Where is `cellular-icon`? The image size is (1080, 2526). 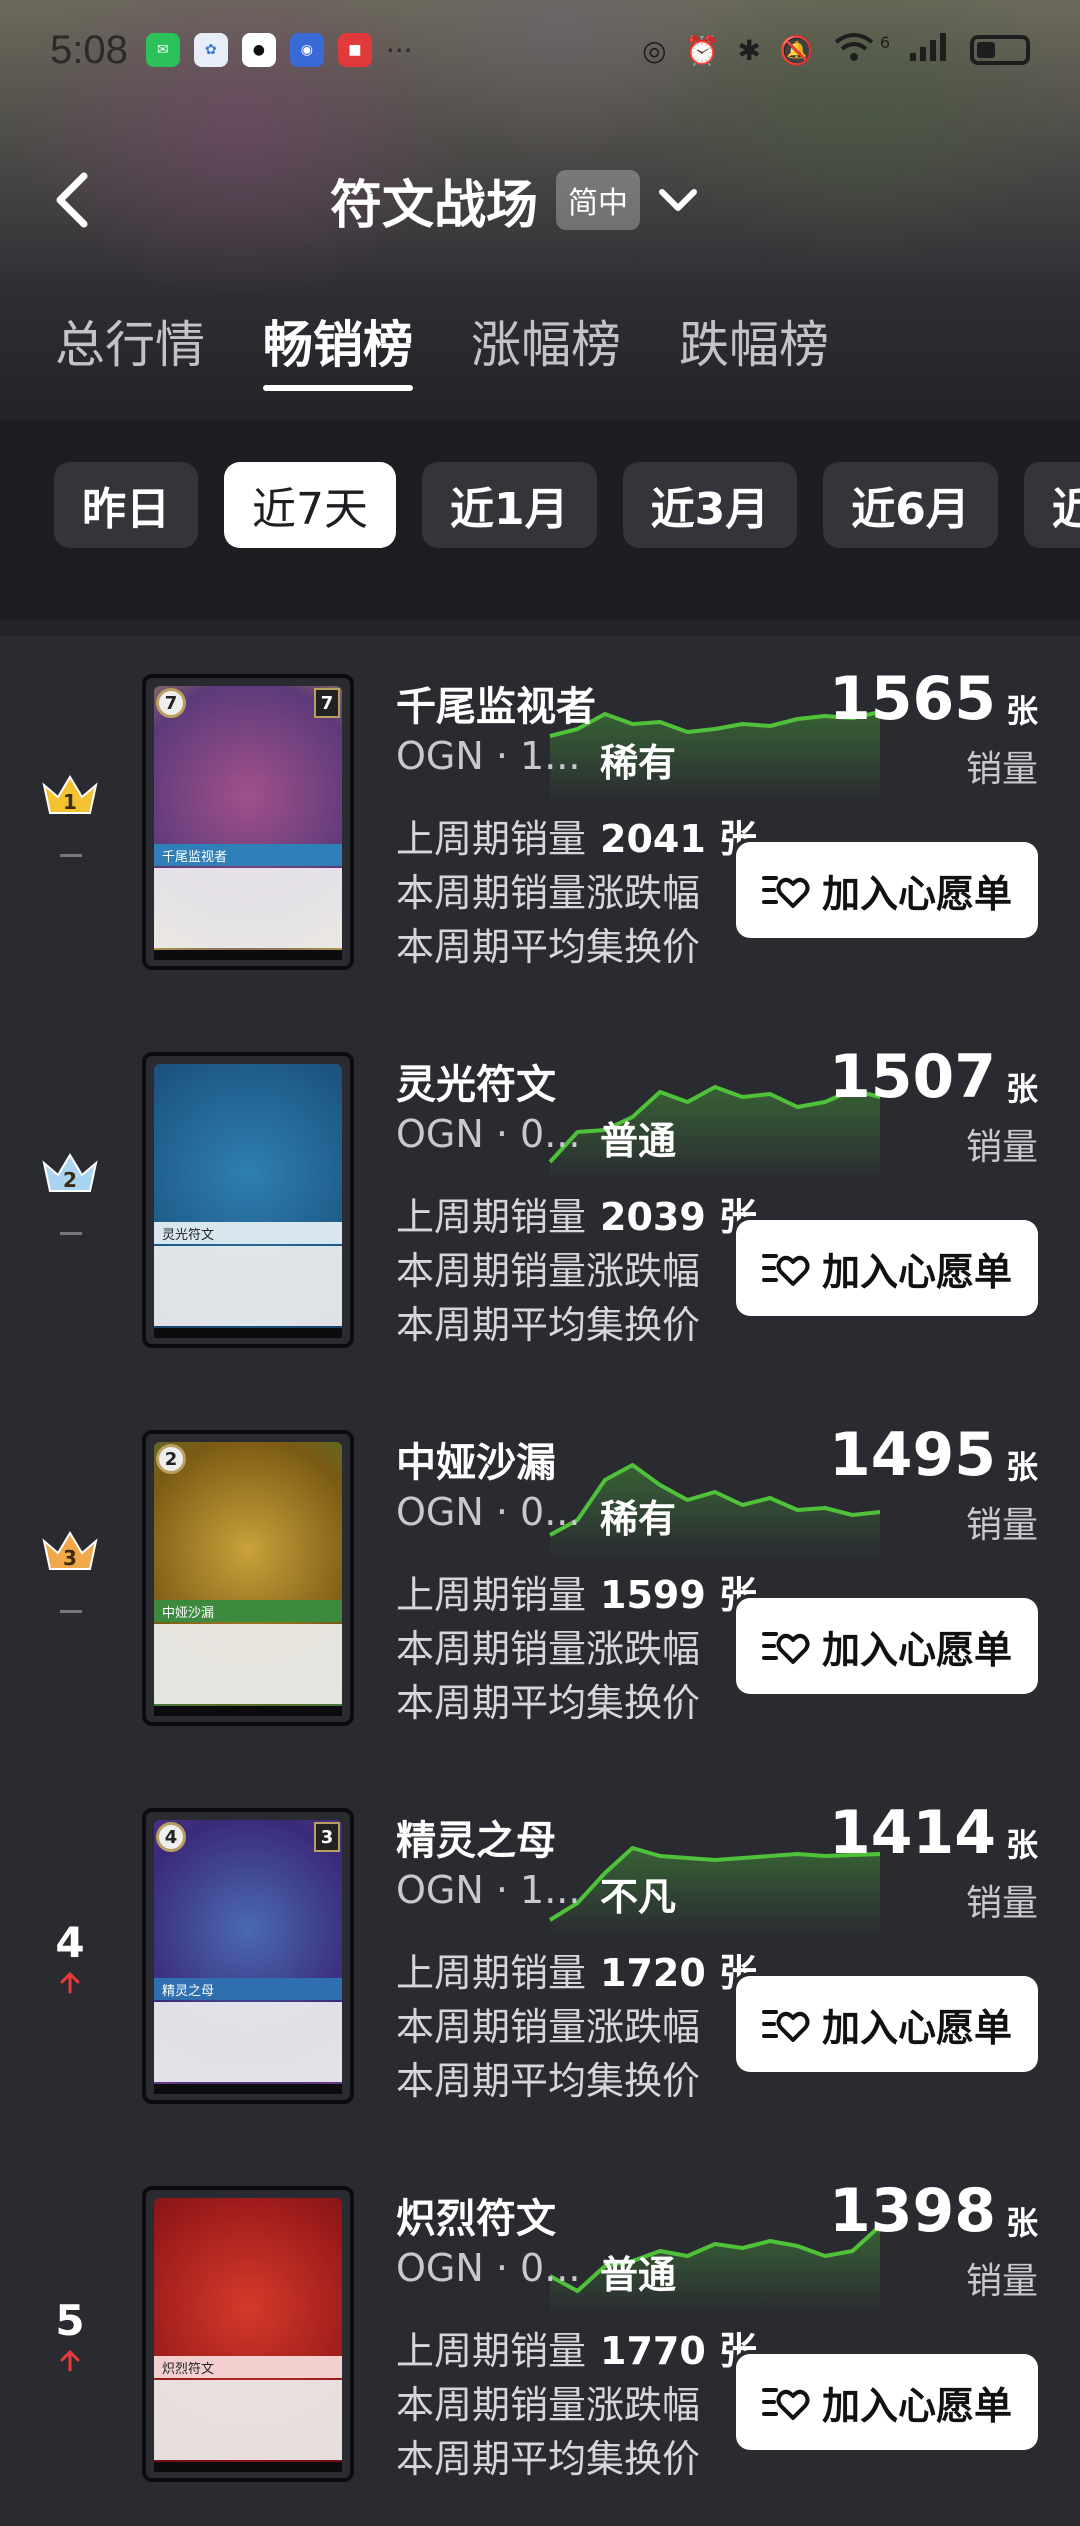
cellular-icon is located at coordinates (930, 50).